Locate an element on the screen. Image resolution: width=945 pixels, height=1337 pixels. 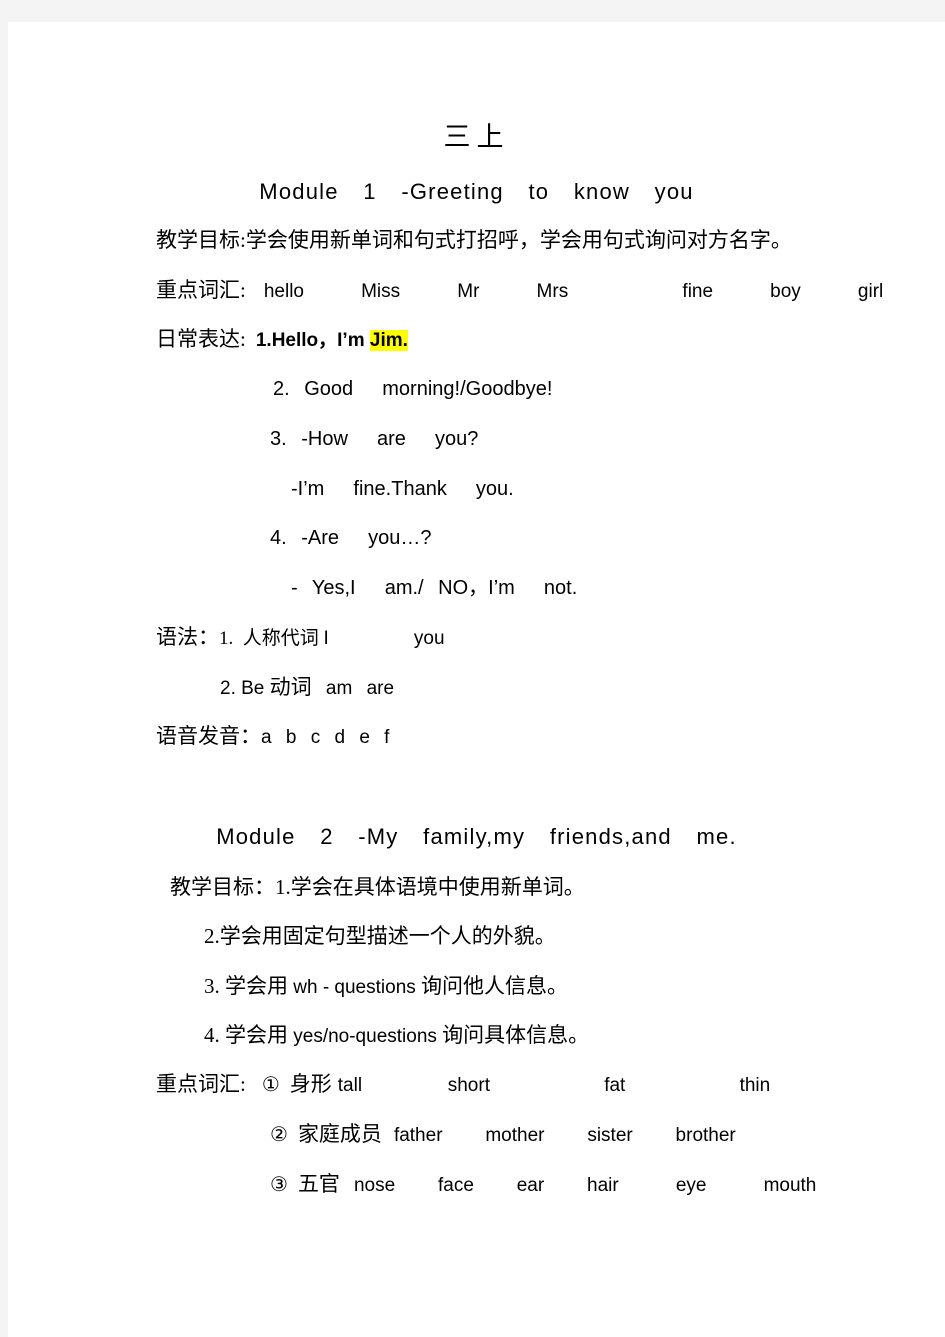
module1-objectives-text: 学会使用新单词和句式打招呼，学会用句式询问对方名字。 is located at coordinates (518, 240).